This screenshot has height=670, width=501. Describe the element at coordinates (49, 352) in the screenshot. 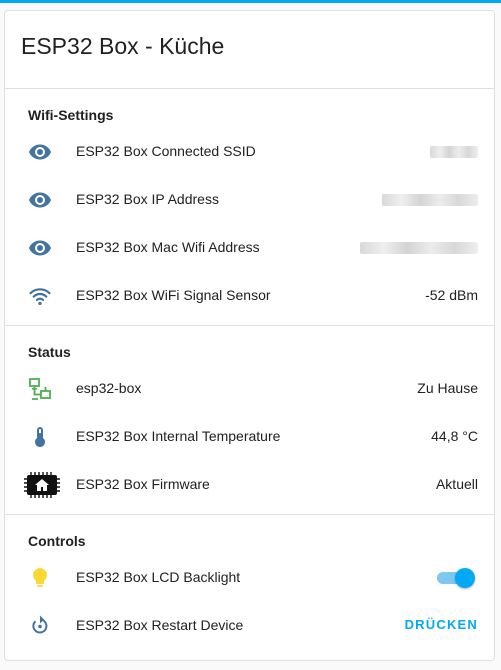

I see `section-title-status: Status` at that location.